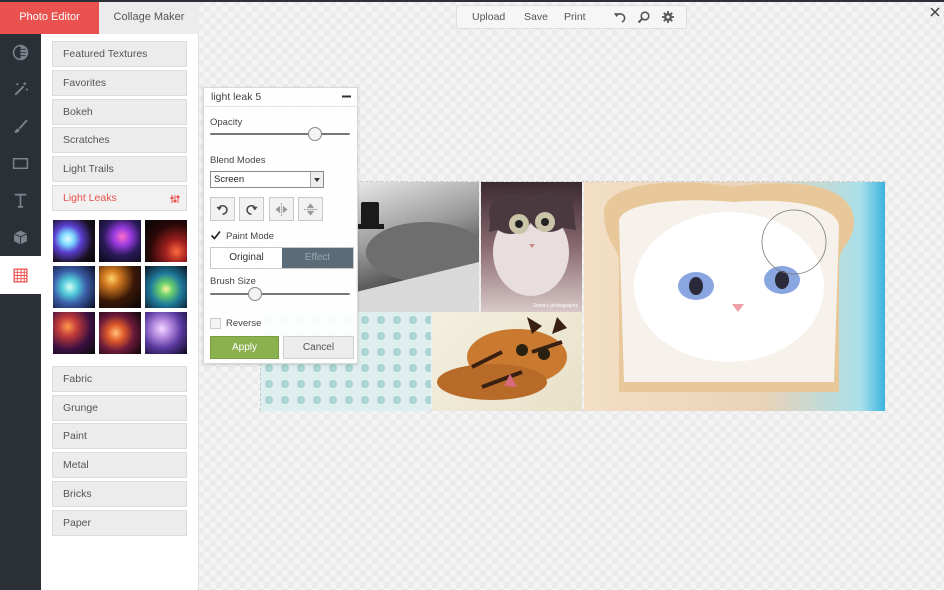 The width and height of the screenshot is (944, 590). I want to click on close-icon, so click(935, 12).